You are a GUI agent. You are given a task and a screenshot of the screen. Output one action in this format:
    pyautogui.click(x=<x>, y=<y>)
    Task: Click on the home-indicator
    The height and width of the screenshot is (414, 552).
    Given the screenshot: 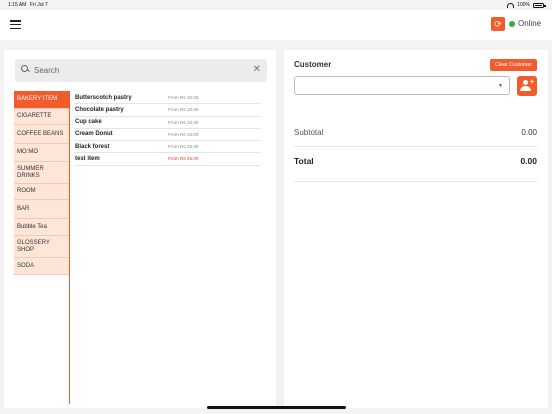 What is the action you would take?
    pyautogui.click(x=276, y=407)
    